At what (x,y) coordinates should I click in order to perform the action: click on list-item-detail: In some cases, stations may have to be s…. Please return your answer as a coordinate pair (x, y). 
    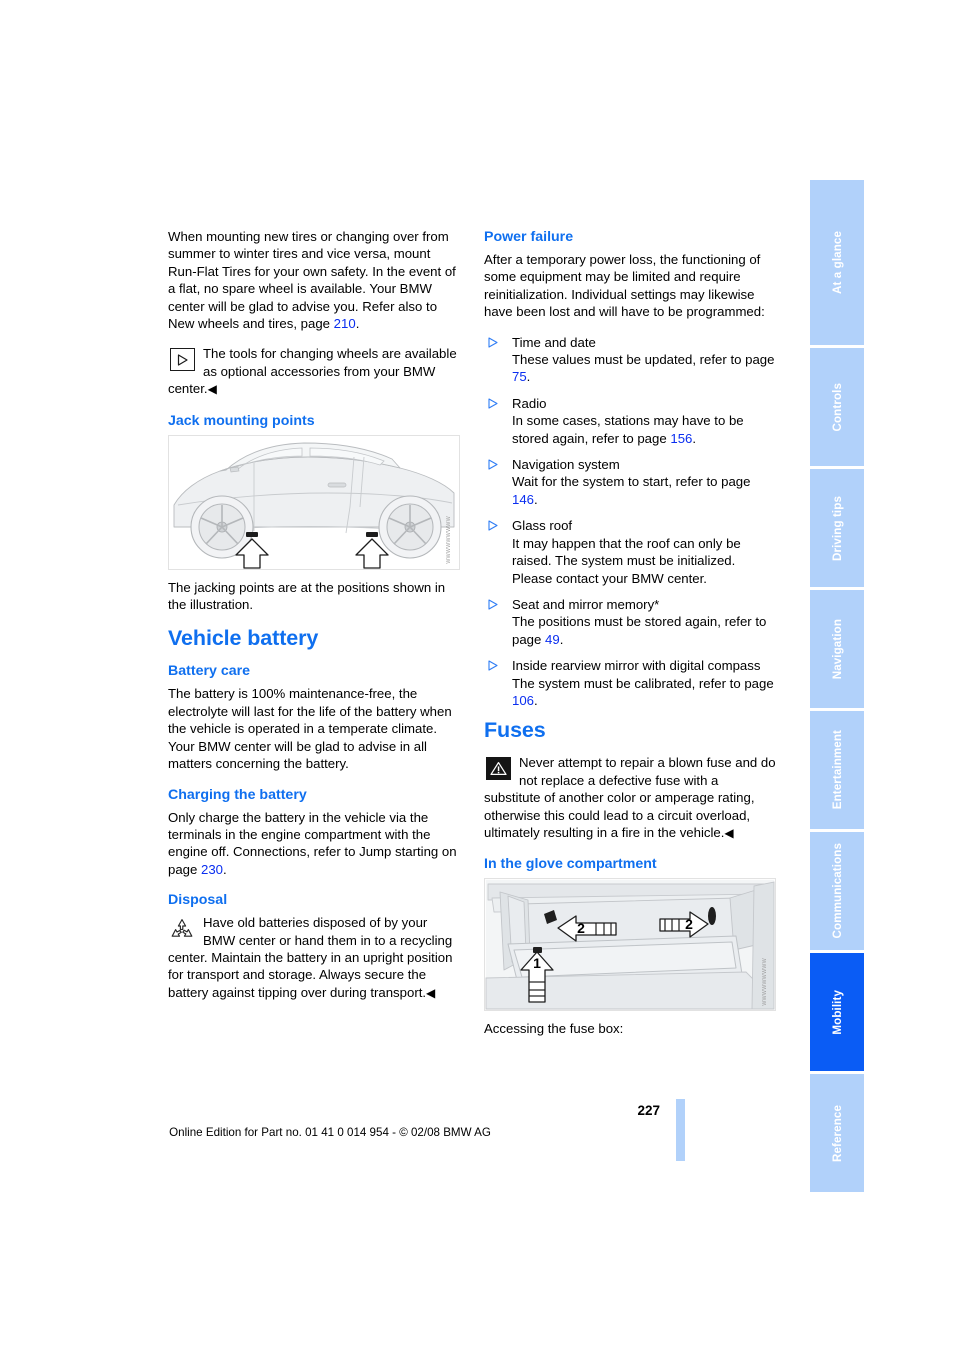
    Looking at the image, I should click on (628, 429).